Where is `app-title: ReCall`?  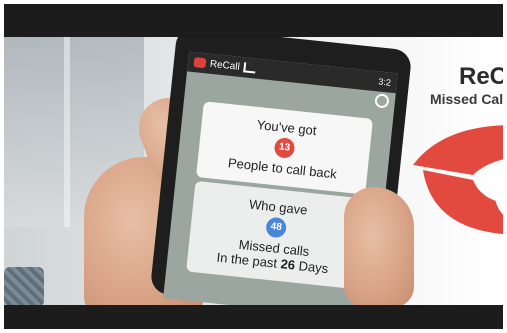
app-title: ReCall is located at coordinates (225, 65).